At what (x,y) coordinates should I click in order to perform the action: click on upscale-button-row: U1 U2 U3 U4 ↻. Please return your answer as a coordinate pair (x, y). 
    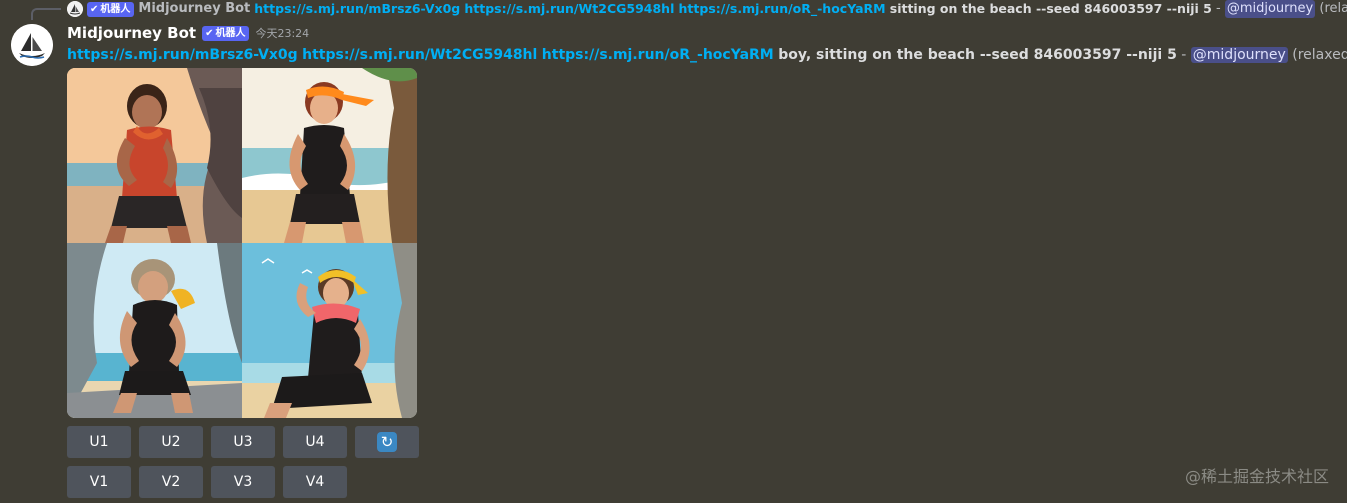
    Looking at the image, I should click on (243, 442).